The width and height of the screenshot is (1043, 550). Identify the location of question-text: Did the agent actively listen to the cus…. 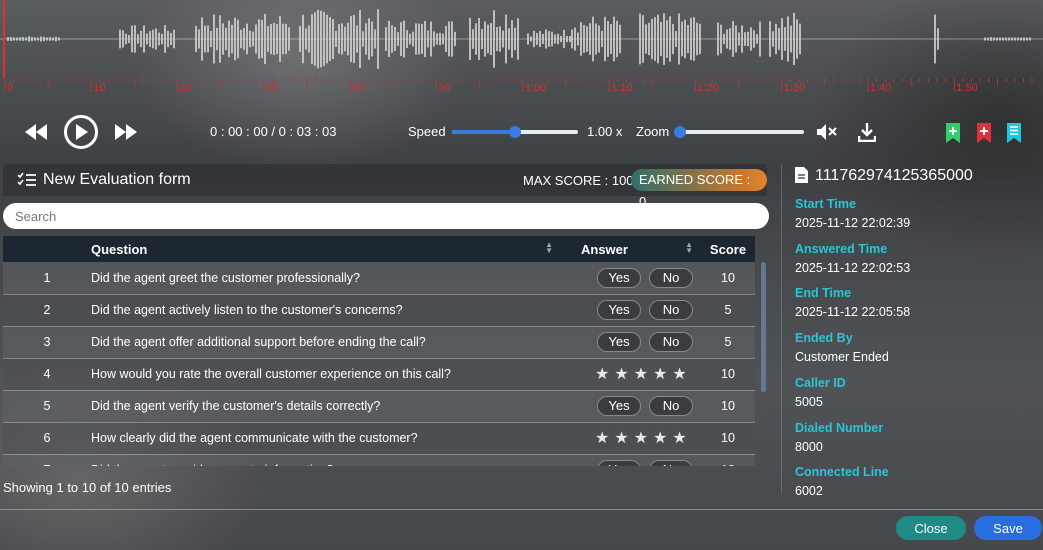
(247, 310).